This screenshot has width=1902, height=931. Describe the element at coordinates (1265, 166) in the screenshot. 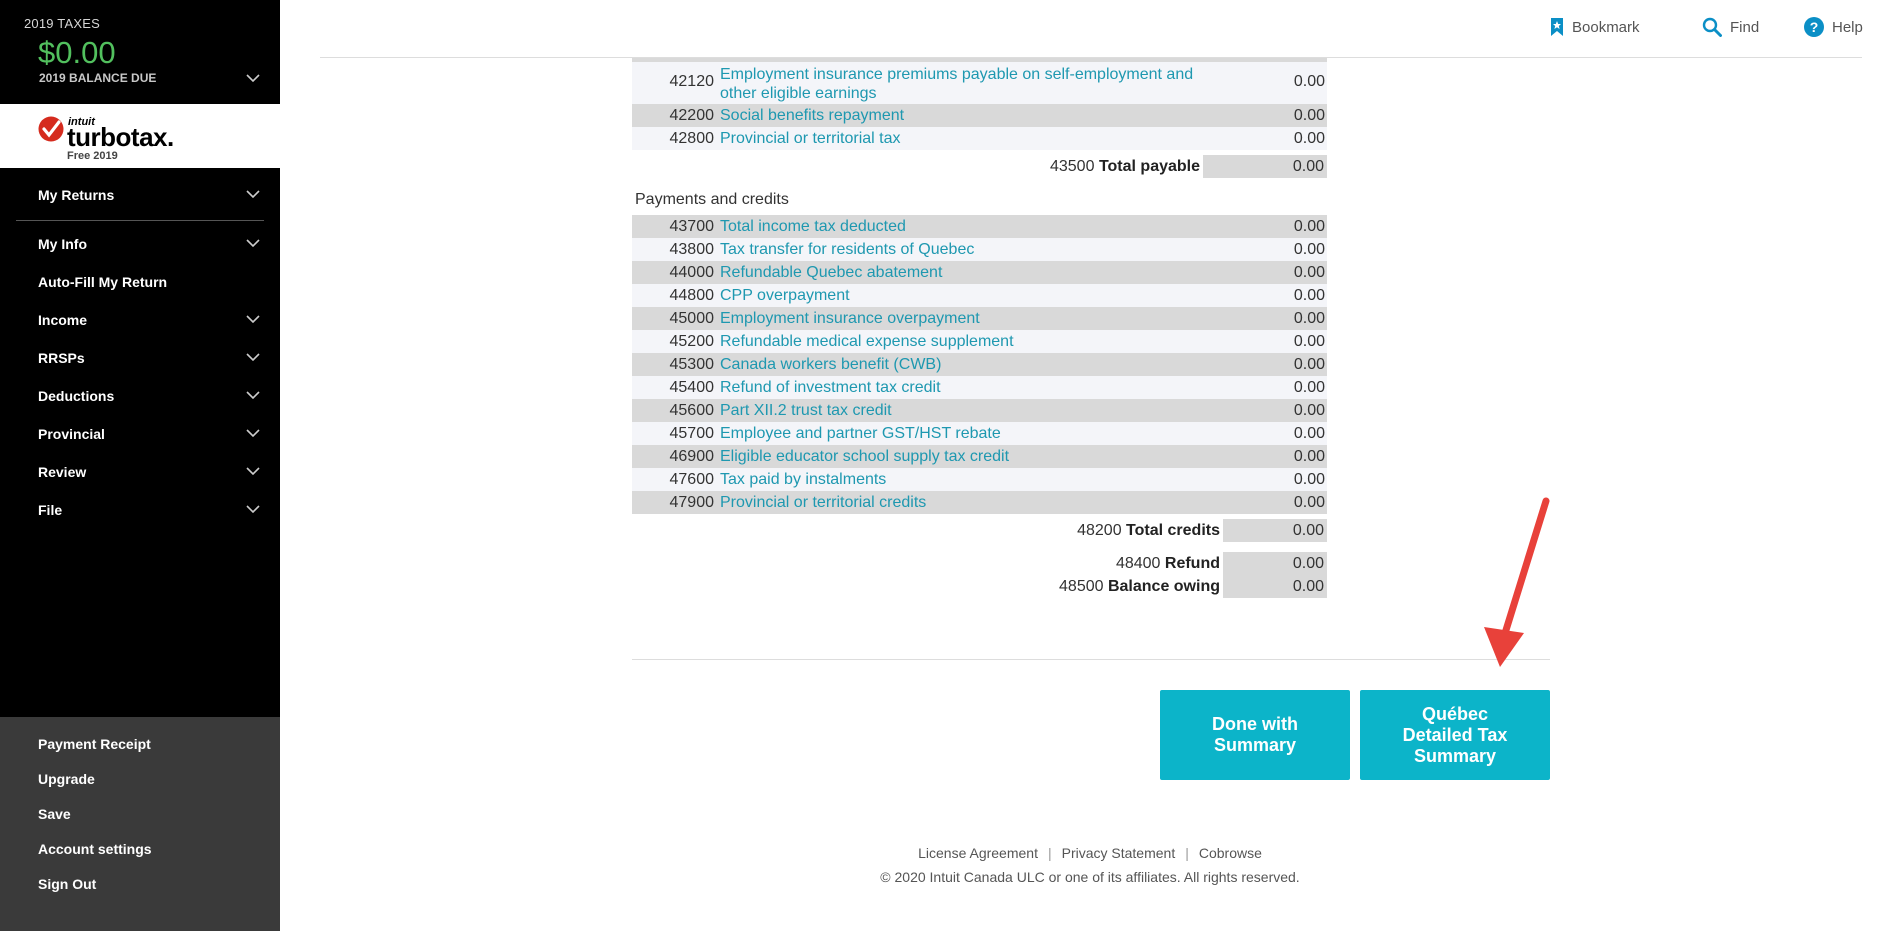

I see `total-payable-value: 0.00` at that location.